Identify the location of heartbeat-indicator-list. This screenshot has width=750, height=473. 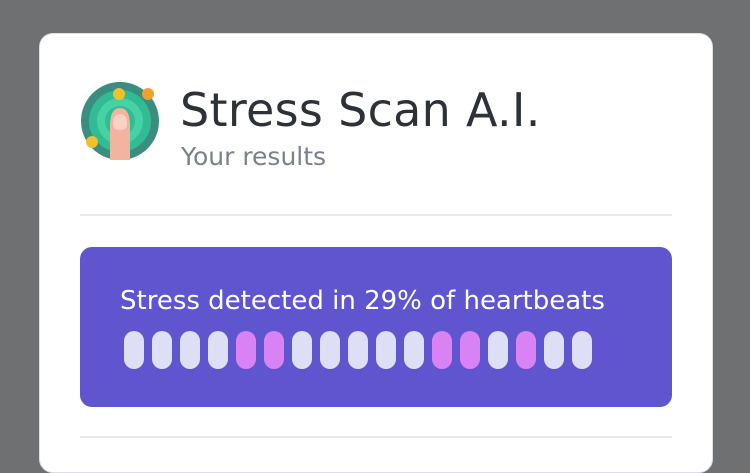
(358, 350).